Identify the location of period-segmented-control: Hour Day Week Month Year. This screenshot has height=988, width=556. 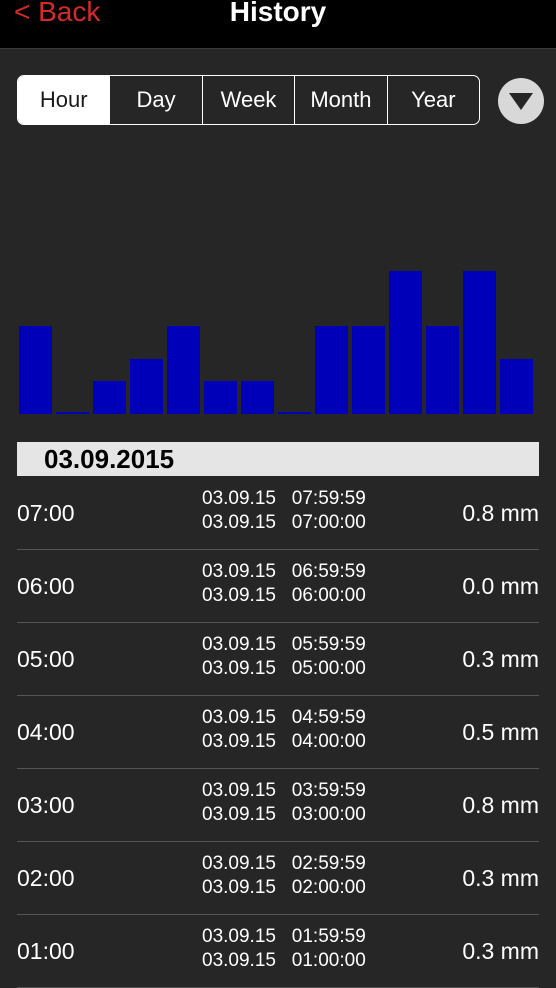
(248, 100).